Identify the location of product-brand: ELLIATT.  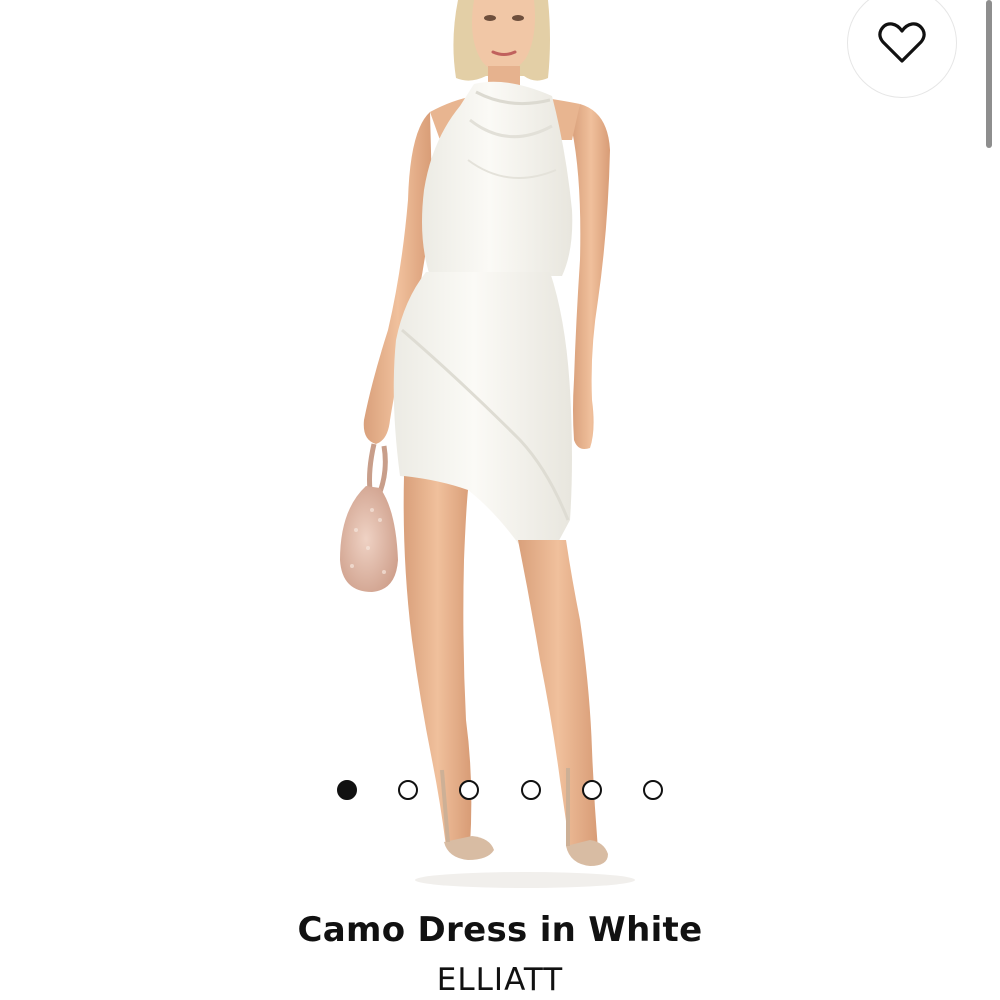
(500, 980).